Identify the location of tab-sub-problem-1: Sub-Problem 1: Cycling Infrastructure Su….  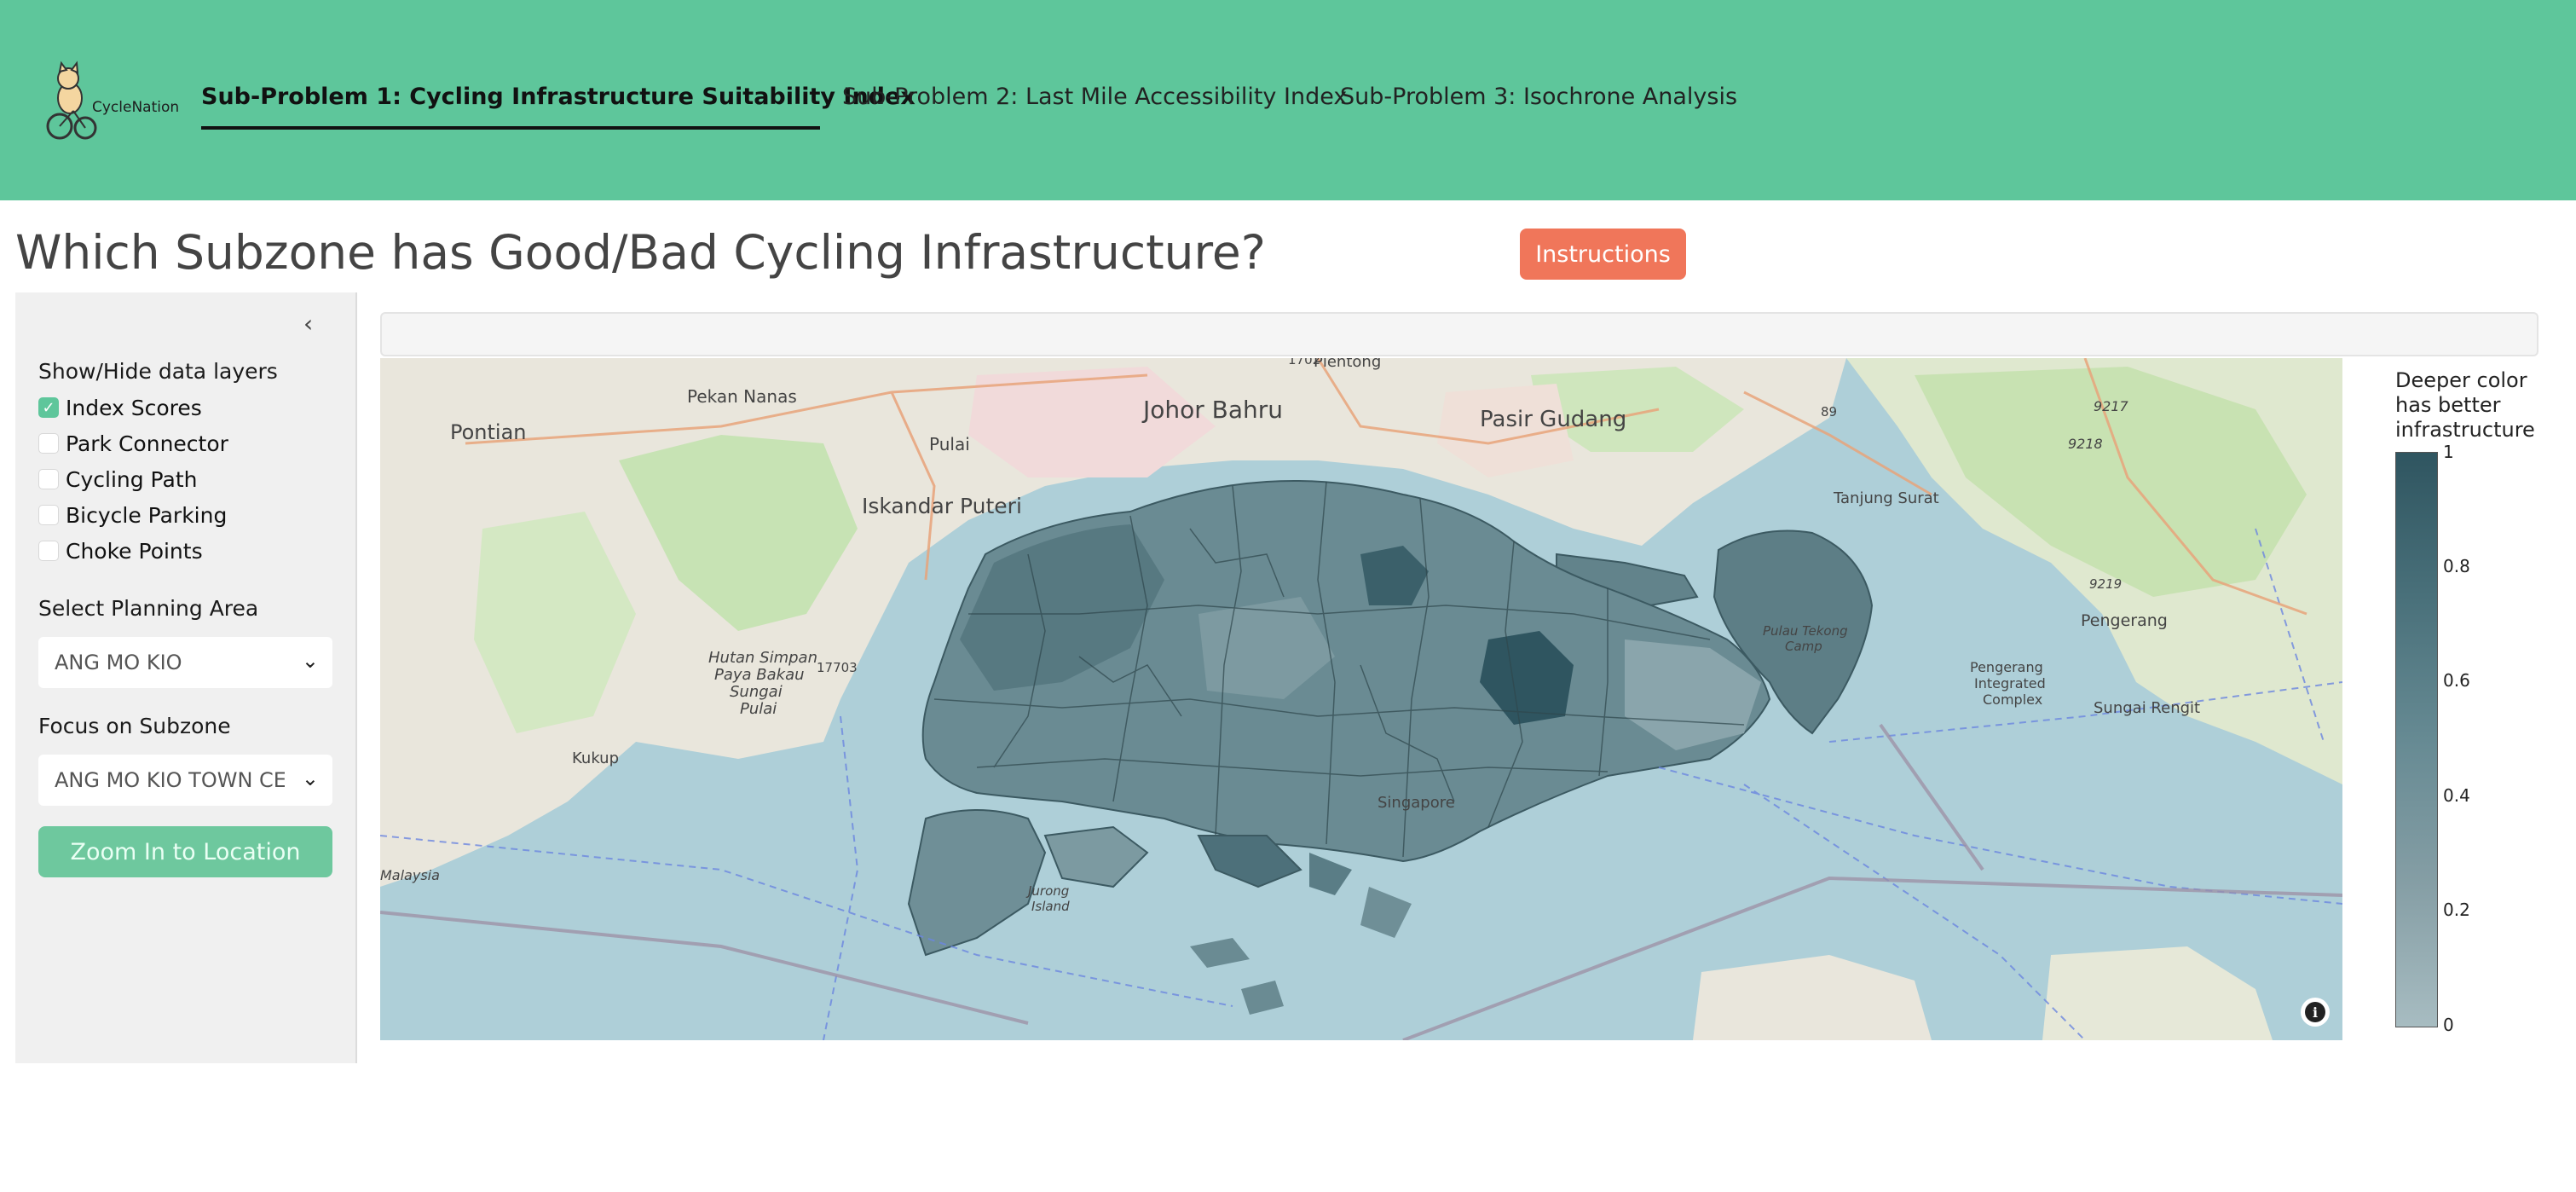
(558, 97).